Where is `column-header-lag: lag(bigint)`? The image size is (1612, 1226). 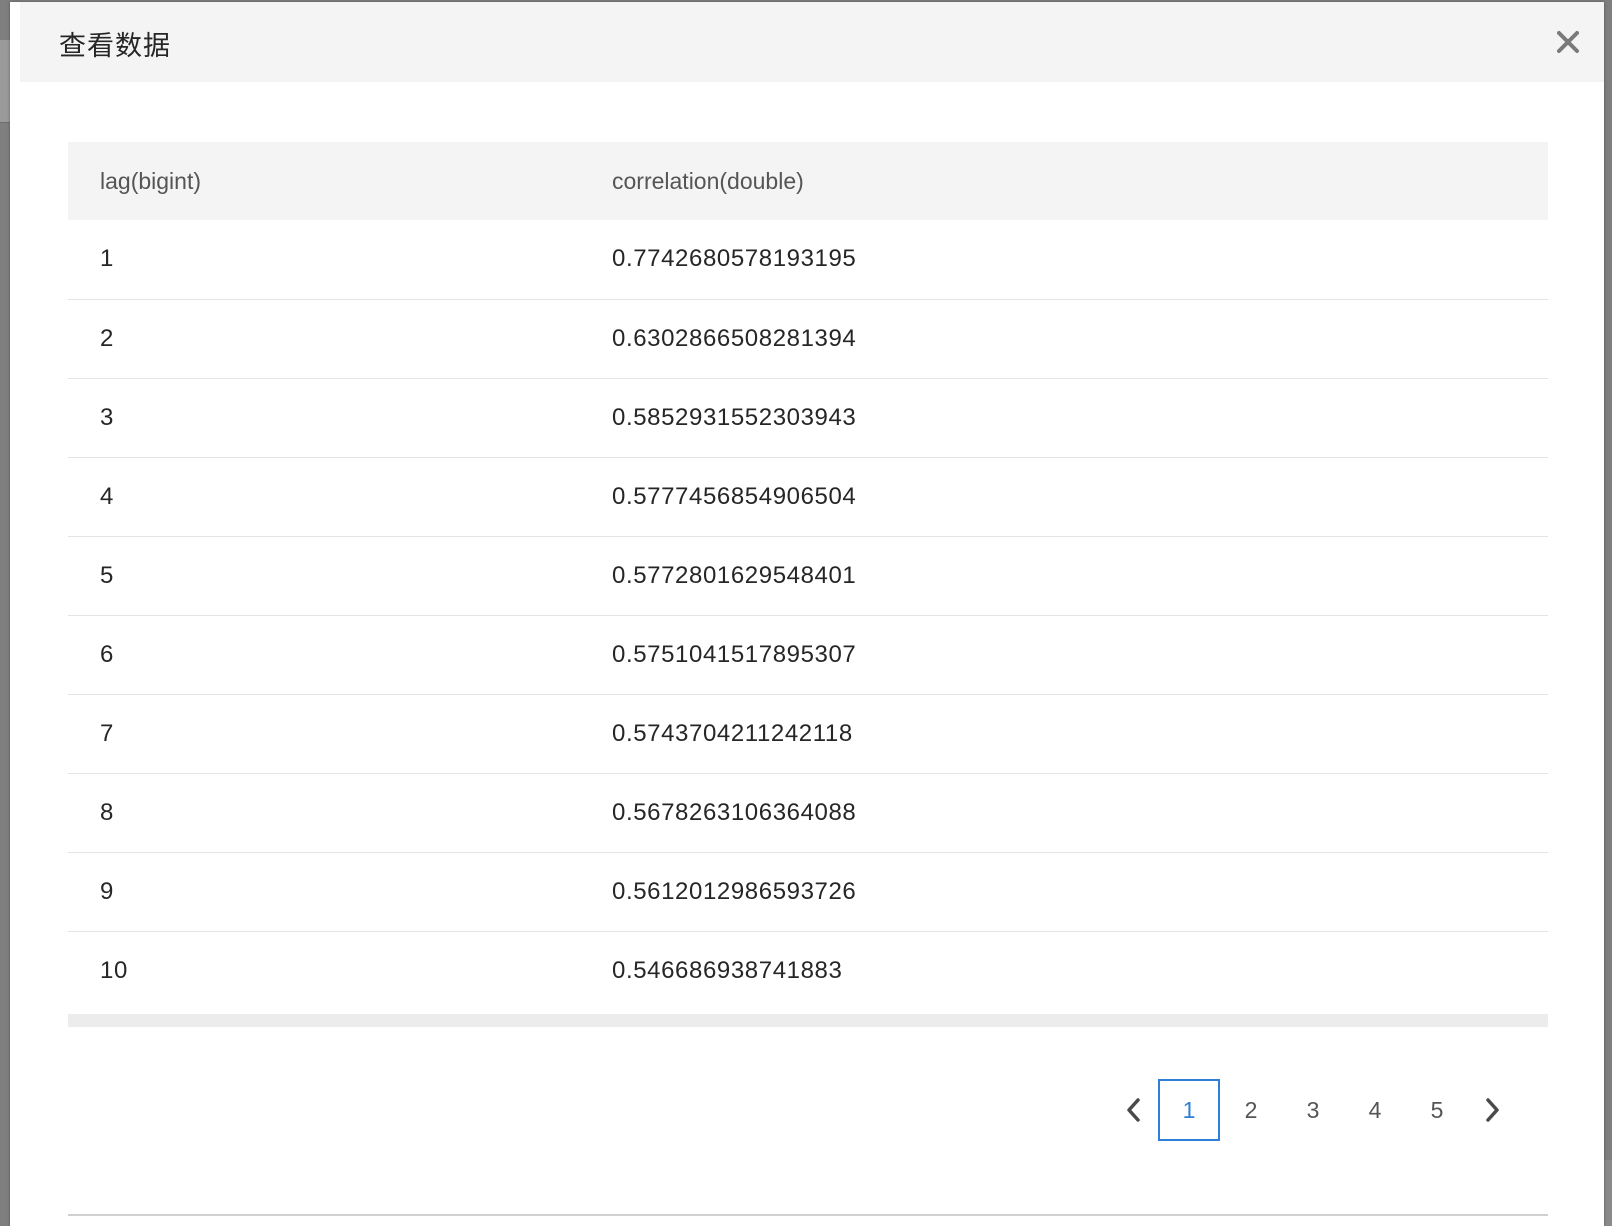
column-header-lag: lag(bigint) is located at coordinates (150, 180).